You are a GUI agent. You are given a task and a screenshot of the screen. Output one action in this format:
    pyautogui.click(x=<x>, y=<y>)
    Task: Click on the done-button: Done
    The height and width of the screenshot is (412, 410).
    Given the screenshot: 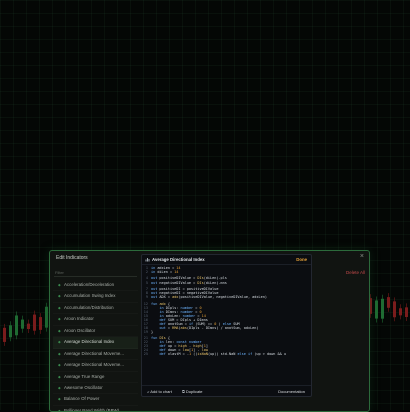 What is the action you would take?
    pyautogui.click(x=301, y=259)
    